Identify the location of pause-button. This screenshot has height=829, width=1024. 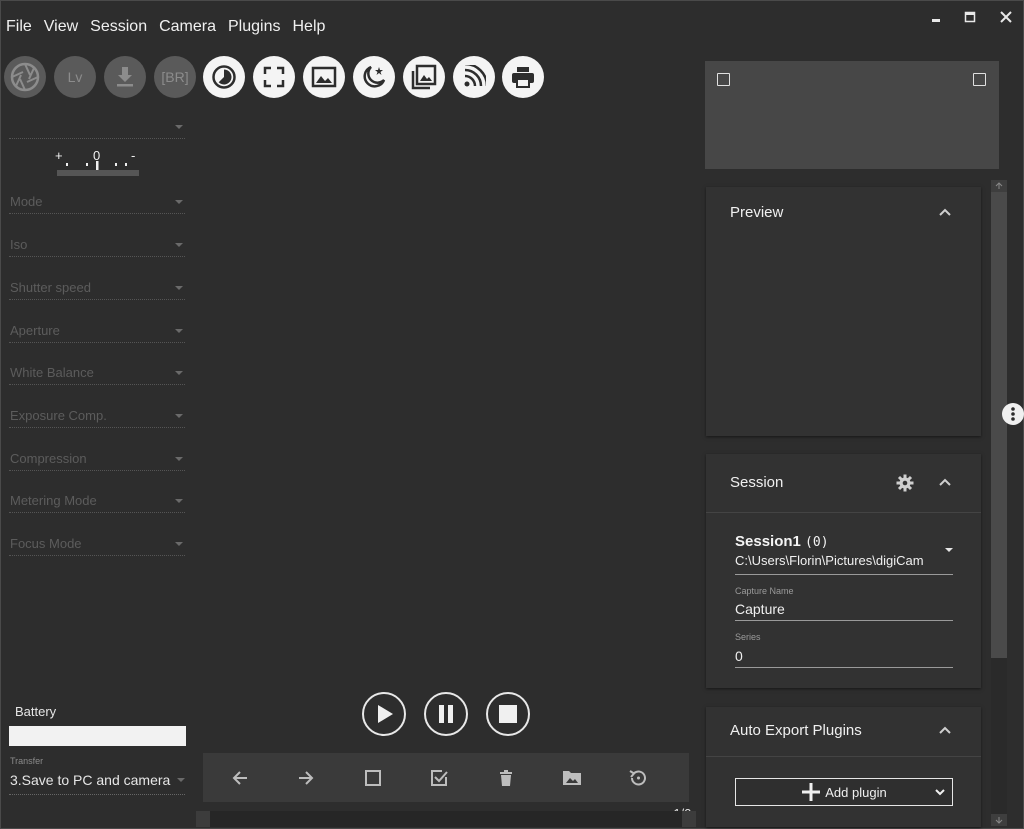
(446, 714).